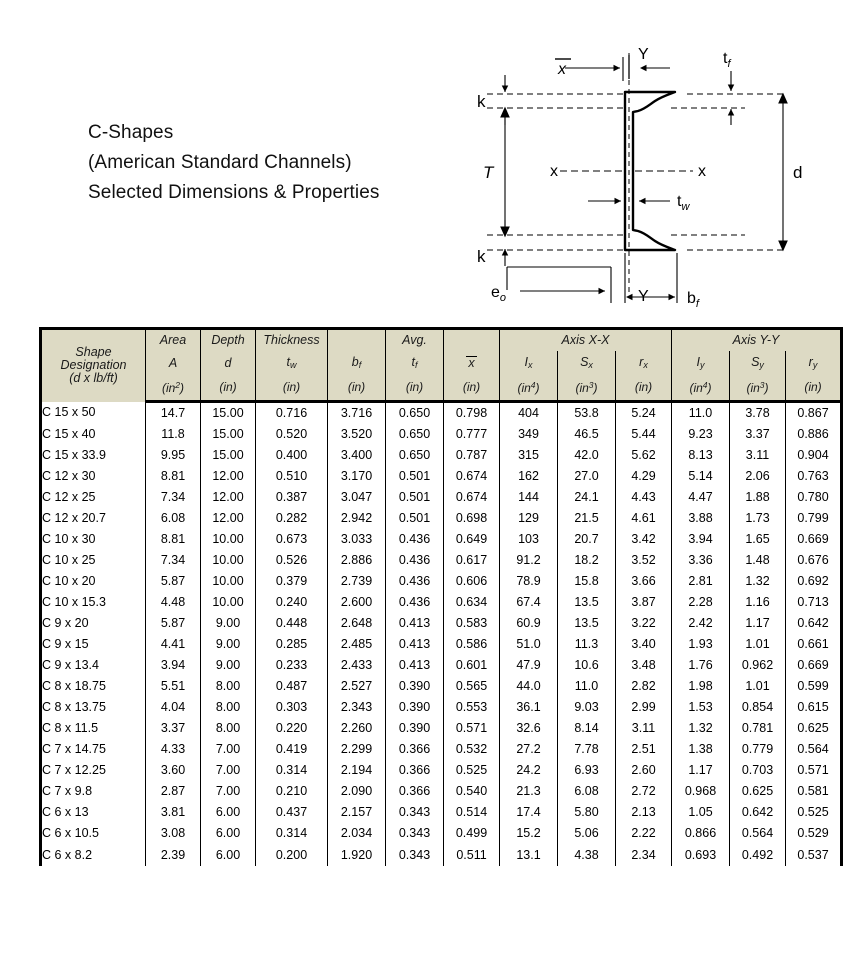 Image resolution: width=864 pixels, height=980 pixels. Describe the element at coordinates (813, 728) in the screenshot. I see `cell-value: 0.625` at that location.